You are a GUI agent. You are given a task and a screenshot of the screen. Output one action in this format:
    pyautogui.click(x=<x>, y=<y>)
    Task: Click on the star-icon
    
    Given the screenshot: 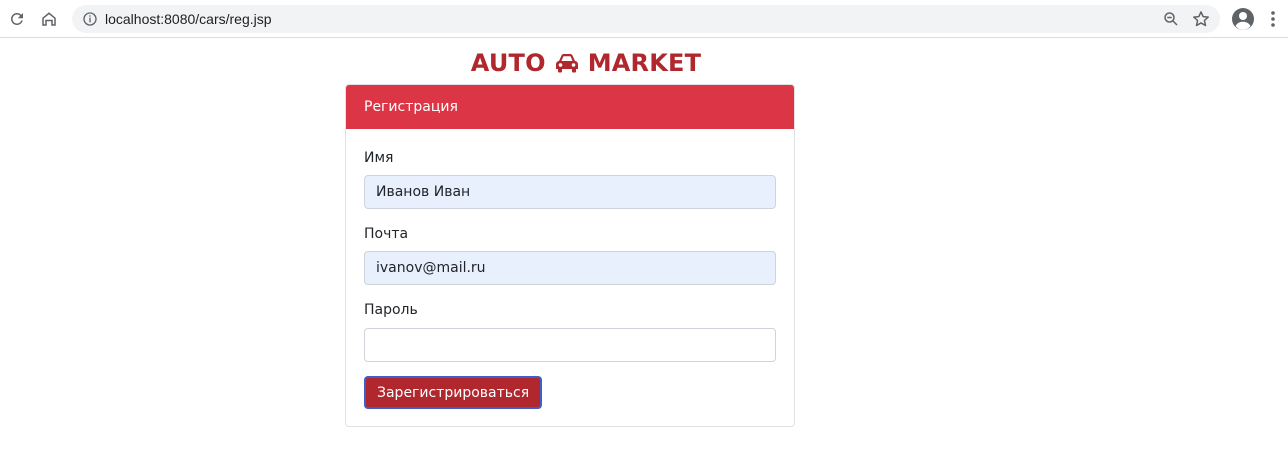 What is the action you would take?
    pyautogui.click(x=1201, y=19)
    